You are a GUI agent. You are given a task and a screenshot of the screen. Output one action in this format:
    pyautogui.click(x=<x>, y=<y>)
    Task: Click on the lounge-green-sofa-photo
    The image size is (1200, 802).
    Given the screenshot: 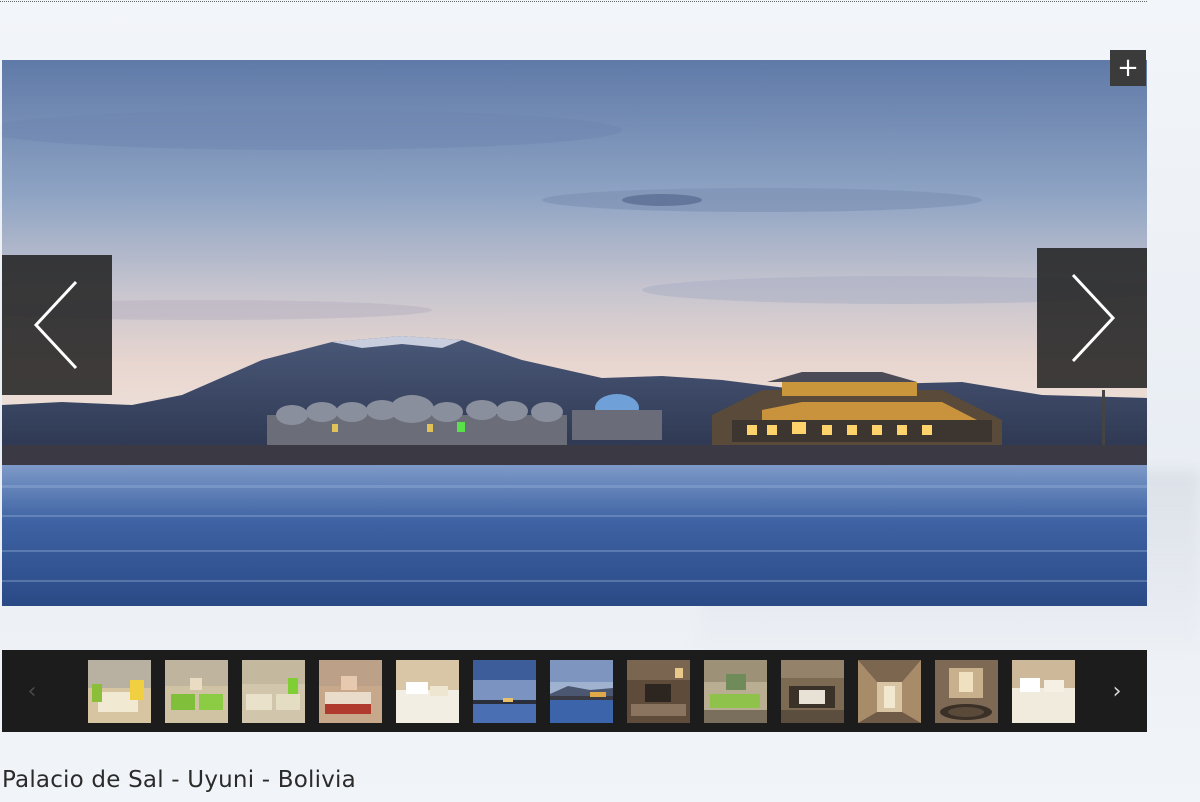 What is the action you would take?
    pyautogui.click(x=735, y=691)
    